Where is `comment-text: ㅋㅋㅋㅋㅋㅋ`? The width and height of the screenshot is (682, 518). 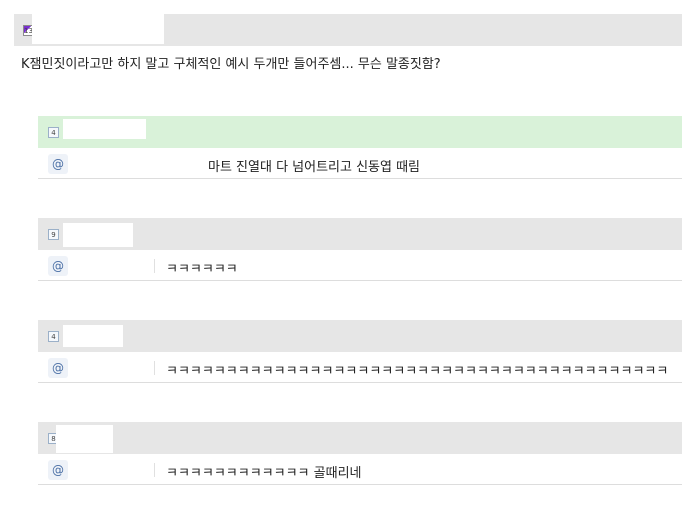 comment-text: ㅋㅋㅋㅋㅋㅋ is located at coordinates (202, 269).